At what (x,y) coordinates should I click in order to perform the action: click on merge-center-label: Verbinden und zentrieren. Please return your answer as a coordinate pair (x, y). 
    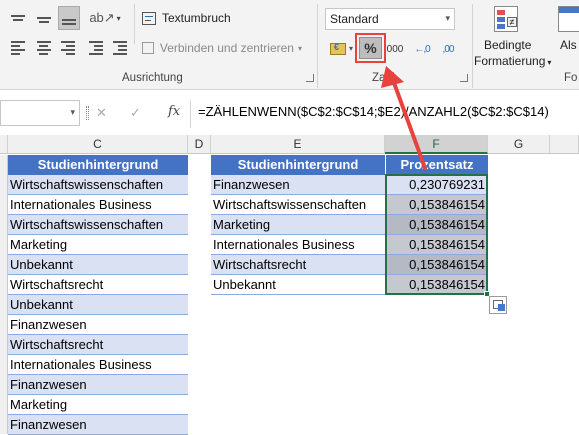
    Looking at the image, I should click on (226, 48).